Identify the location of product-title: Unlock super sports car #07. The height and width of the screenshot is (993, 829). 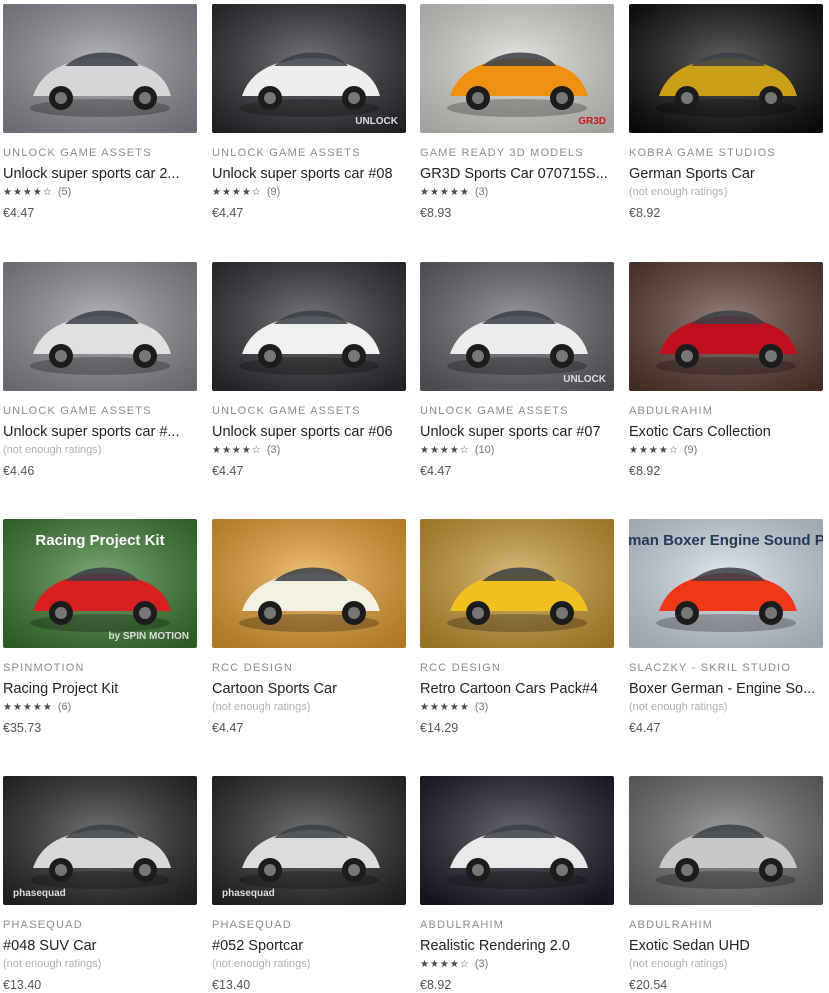
(517, 432).